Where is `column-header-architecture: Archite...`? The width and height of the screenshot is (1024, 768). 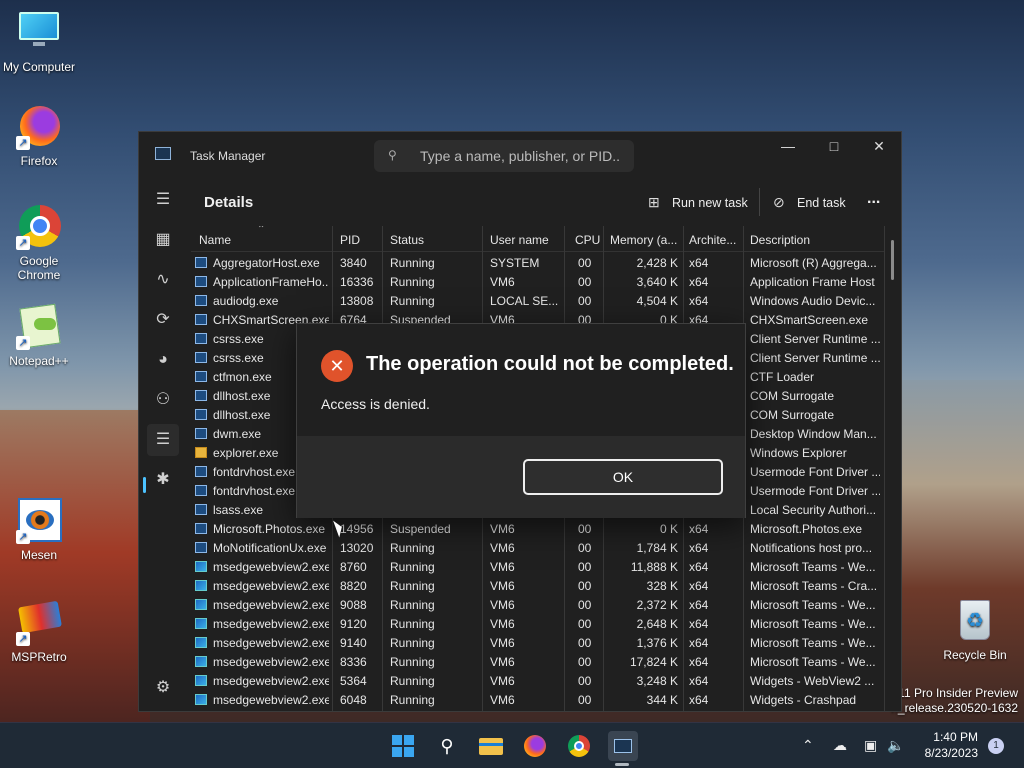
column-header-architecture: Archite... is located at coordinates (712, 240).